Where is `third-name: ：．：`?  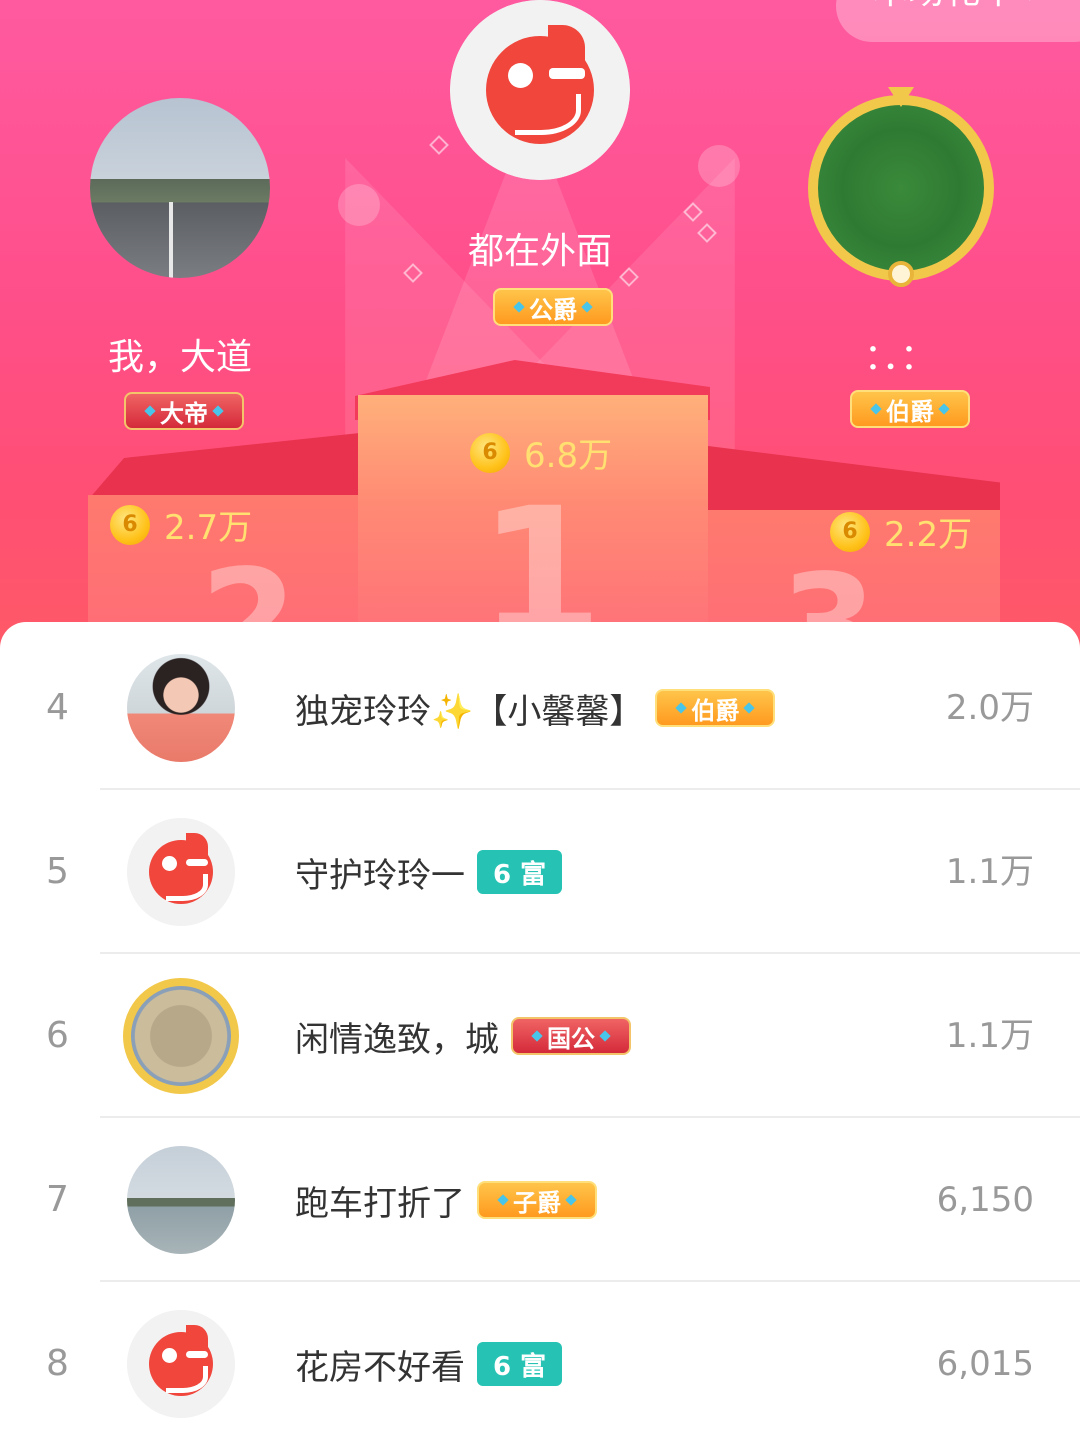 third-name: ：．： is located at coordinates (900, 354).